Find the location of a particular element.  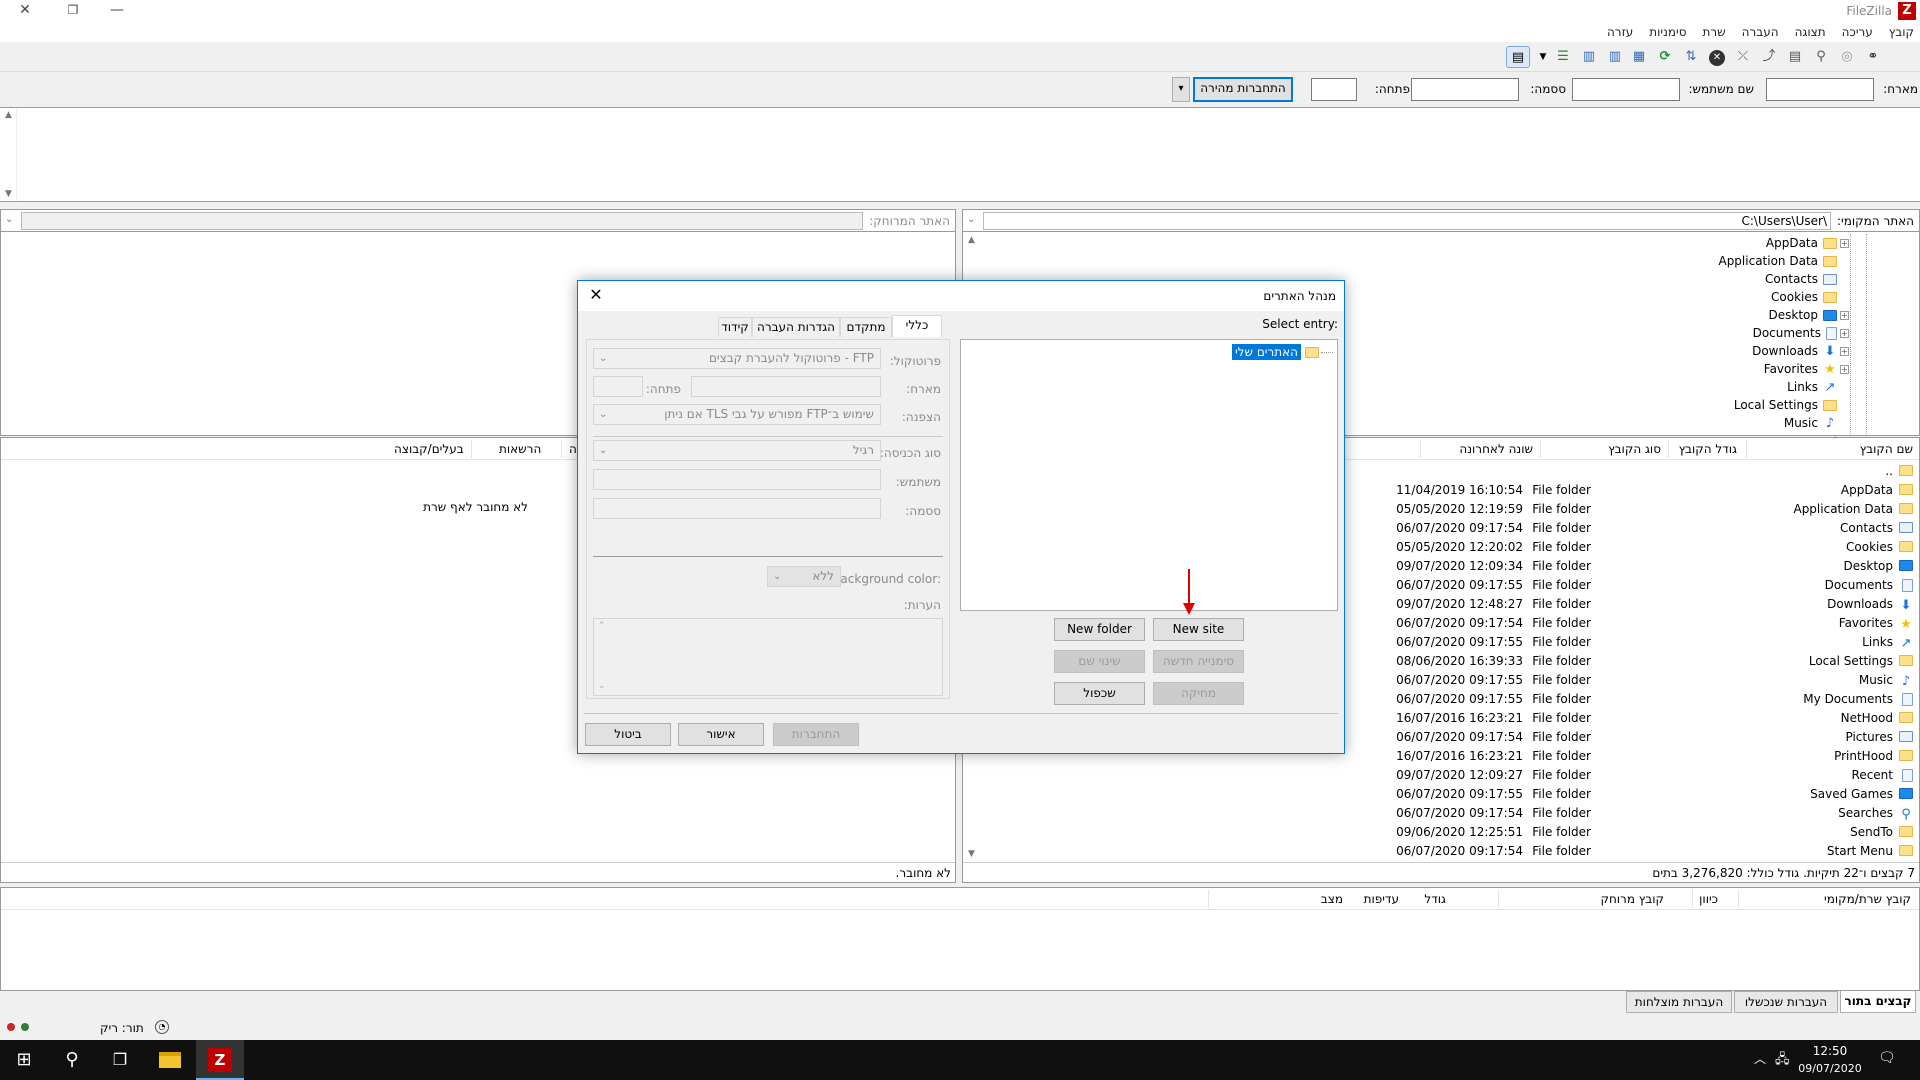

tree-item: +♪Music is located at coordinates (1816, 423).